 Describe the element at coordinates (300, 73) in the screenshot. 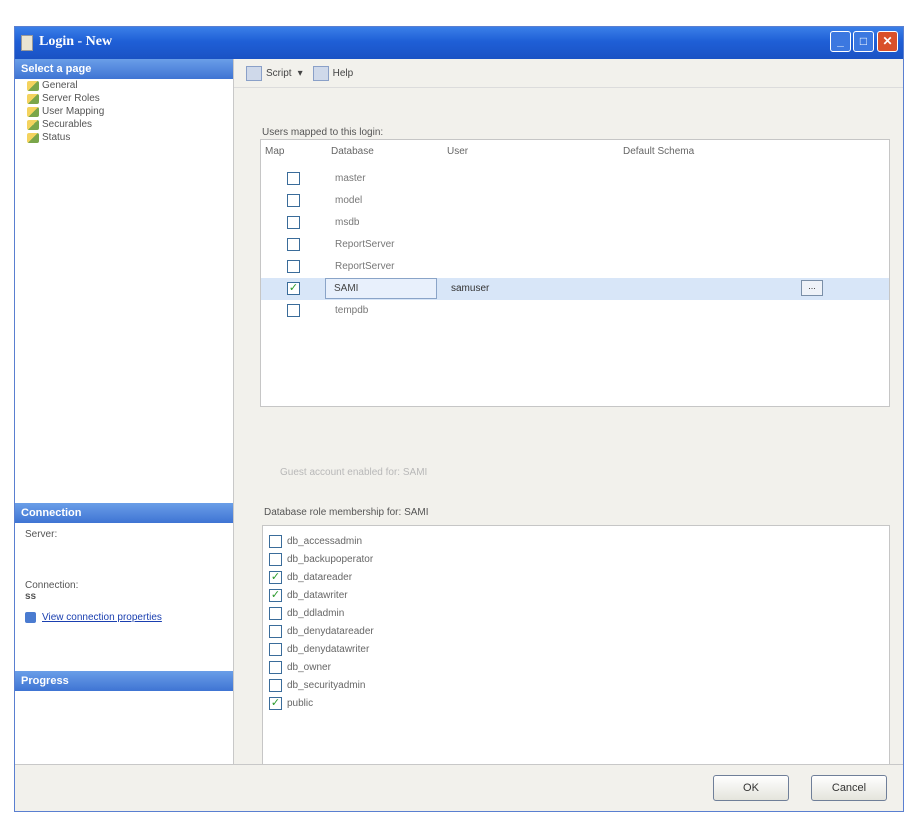

I see `script-dropdown-icon: ▾` at that location.